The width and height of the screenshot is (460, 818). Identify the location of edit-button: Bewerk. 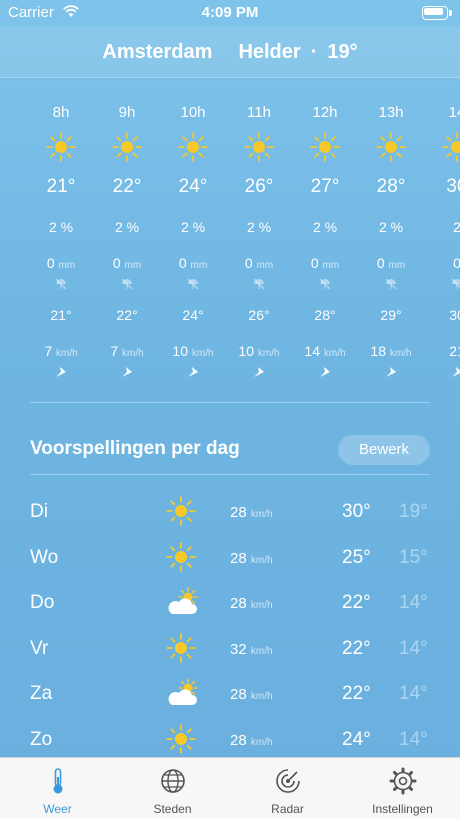
(384, 450).